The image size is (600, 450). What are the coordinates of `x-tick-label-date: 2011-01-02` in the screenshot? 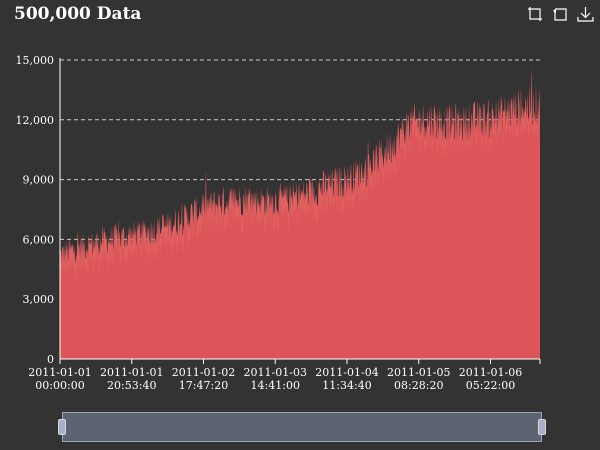 It's located at (203, 372).